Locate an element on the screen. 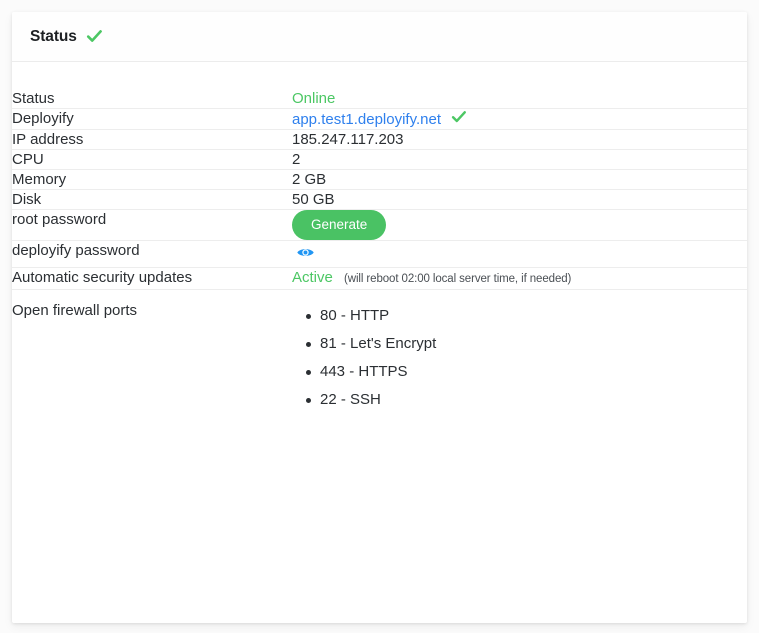  table-row: Disk 50 GB is located at coordinates (379, 200).